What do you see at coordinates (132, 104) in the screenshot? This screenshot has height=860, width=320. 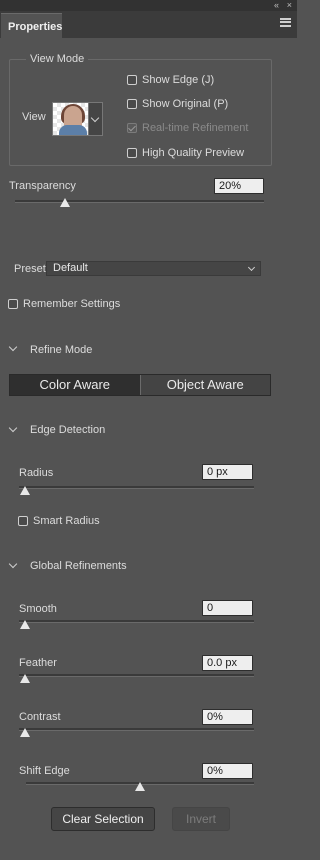 I see `show-original-checkbox` at bounding box center [132, 104].